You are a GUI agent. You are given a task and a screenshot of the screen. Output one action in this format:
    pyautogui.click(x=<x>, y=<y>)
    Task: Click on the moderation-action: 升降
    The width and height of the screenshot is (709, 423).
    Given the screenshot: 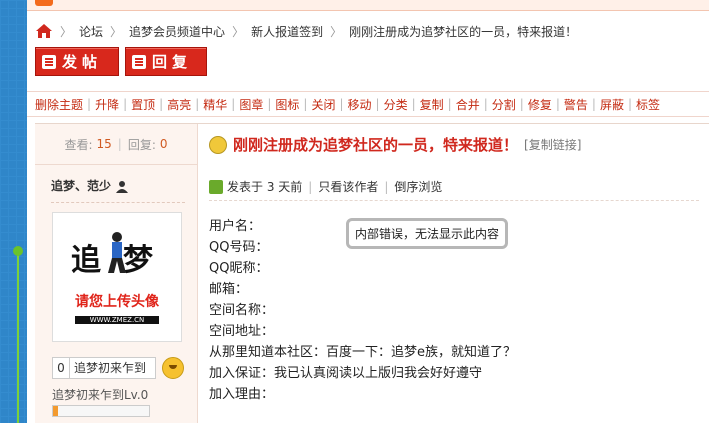 What is the action you would take?
    pyautogui.click(x=107, y=104)
    